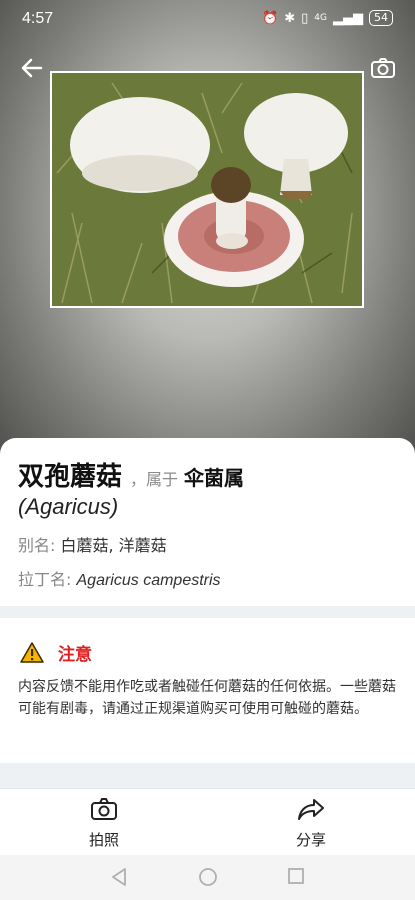 The width and height of the screenshot is (415, 900). I want to click on back-button, so click(32, 68).